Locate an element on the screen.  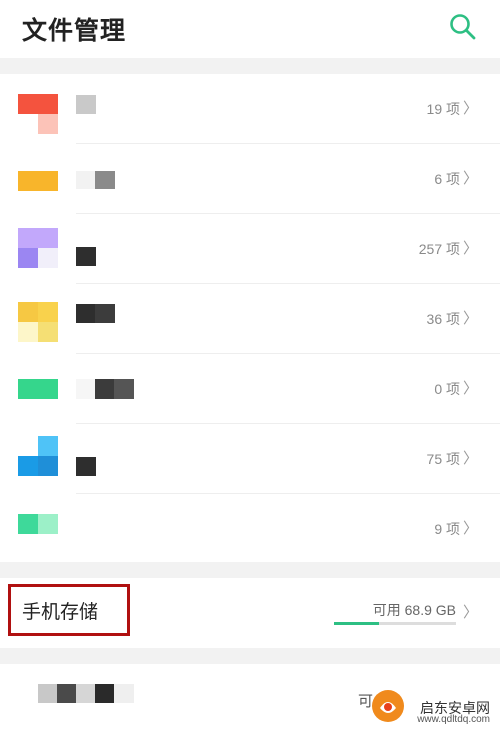
list-item: 36 项 〉 is located at coordinates (250, 319).